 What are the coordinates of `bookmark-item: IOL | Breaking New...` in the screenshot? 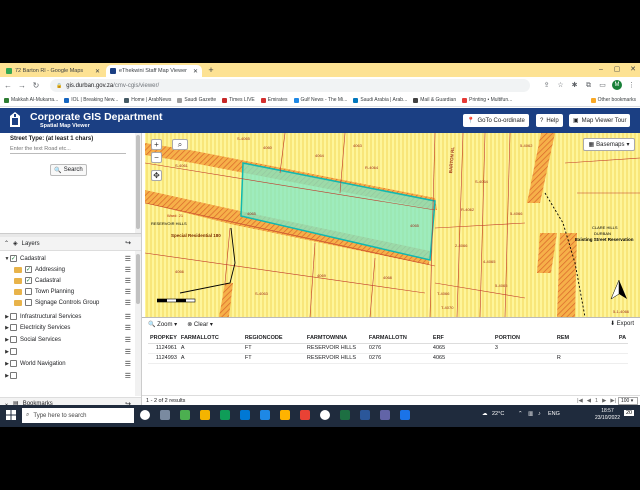 It's located at (91, 100).